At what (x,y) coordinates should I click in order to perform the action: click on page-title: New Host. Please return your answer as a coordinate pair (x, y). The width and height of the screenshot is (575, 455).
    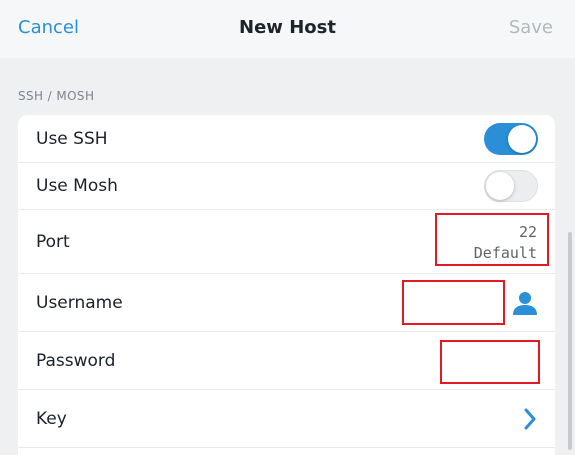
    Looking at the image, I should click on (287, 27).